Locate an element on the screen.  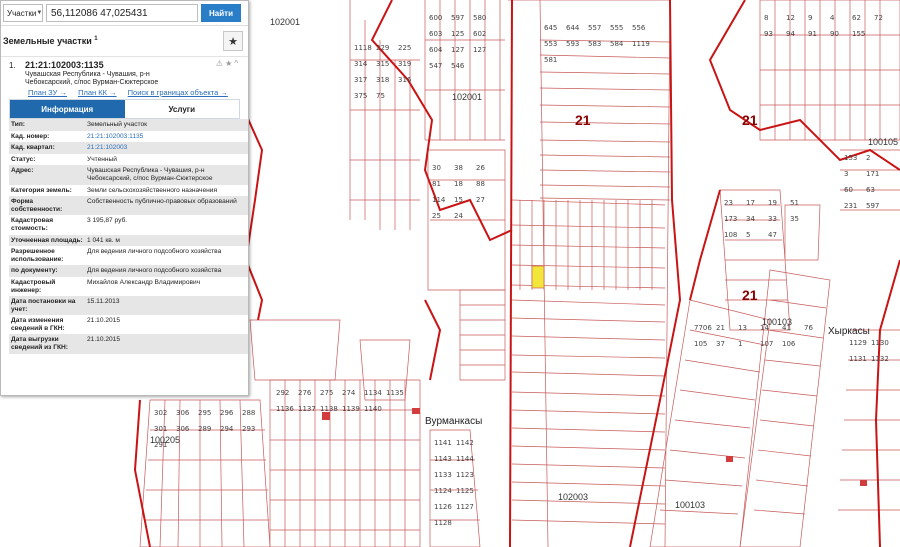
parcel-number: 171 is located at coordinates (872, 174).